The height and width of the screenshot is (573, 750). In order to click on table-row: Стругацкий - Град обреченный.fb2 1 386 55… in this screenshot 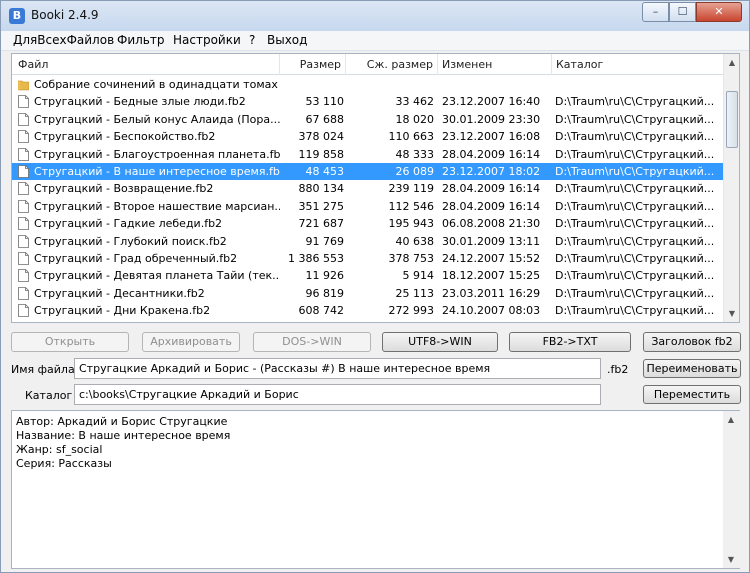, I will do `click(367, 258)`.